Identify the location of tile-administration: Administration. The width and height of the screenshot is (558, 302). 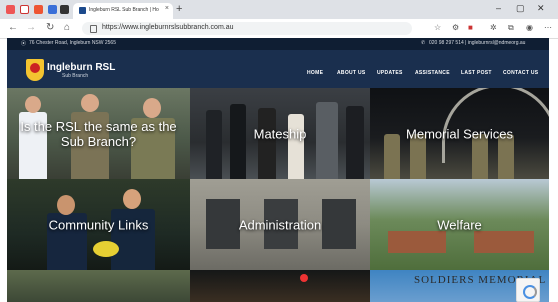
(280, 224).